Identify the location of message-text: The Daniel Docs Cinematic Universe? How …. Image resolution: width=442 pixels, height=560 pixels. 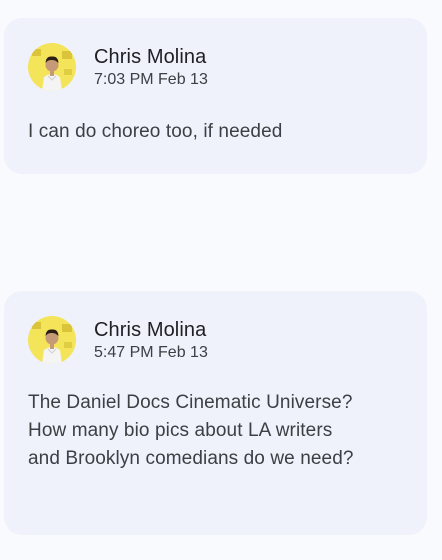
(191, 430).